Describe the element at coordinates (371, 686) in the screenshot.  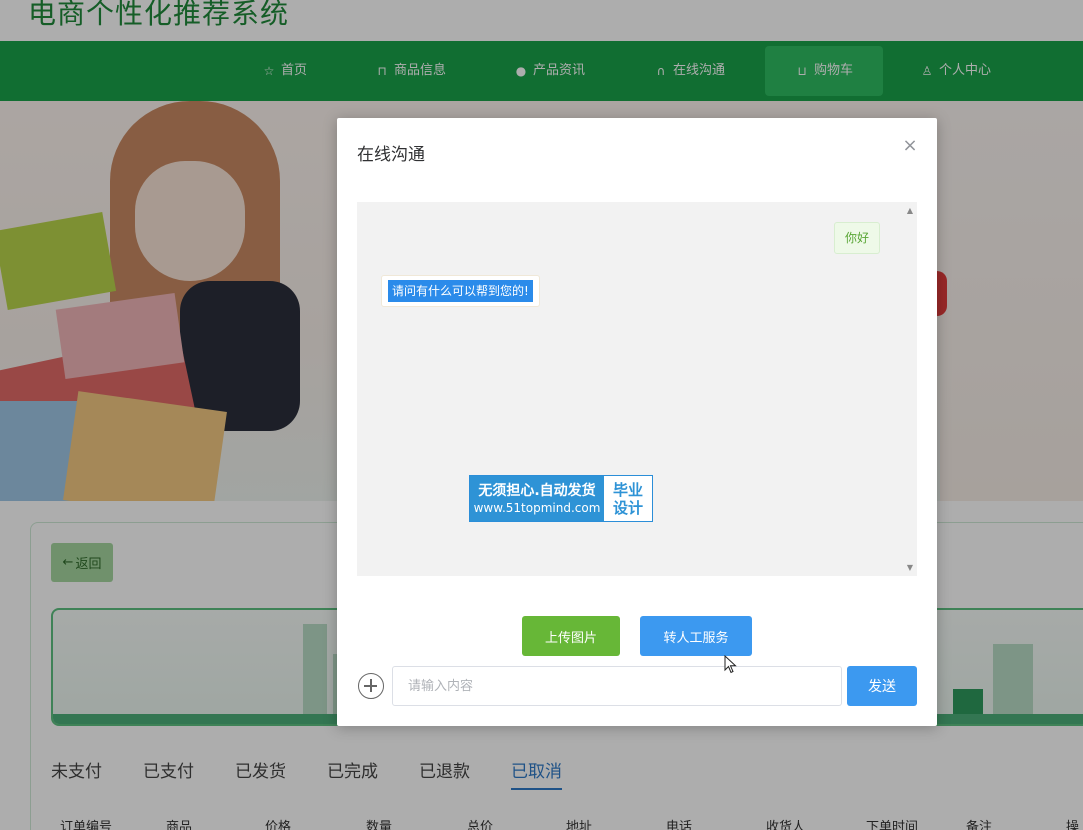
I see `plus-circle-icon` at that location.